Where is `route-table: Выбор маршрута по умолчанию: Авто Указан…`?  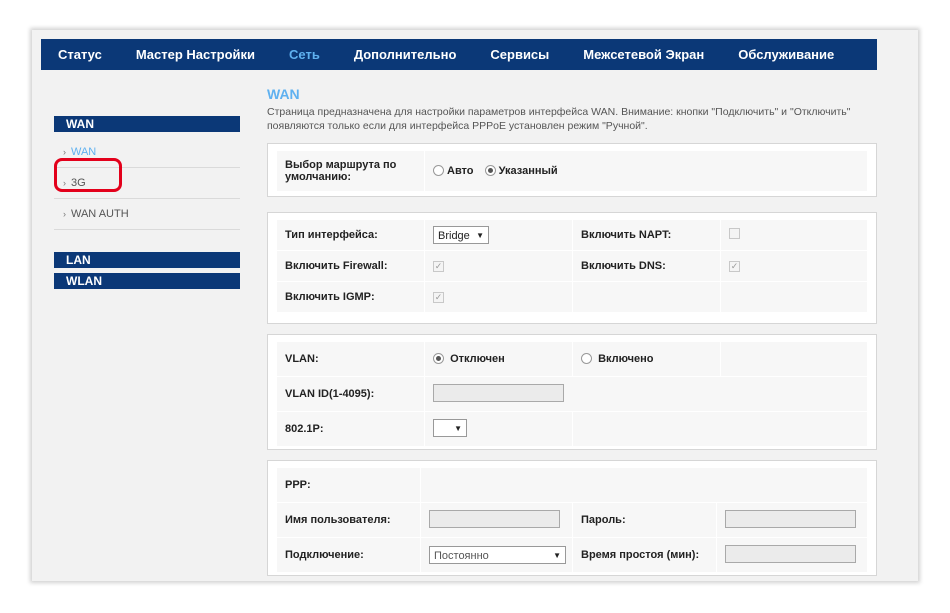 route-table: Выбор маршрута по умолчанию: Авто Указан… is located at coordinates (572, 171).